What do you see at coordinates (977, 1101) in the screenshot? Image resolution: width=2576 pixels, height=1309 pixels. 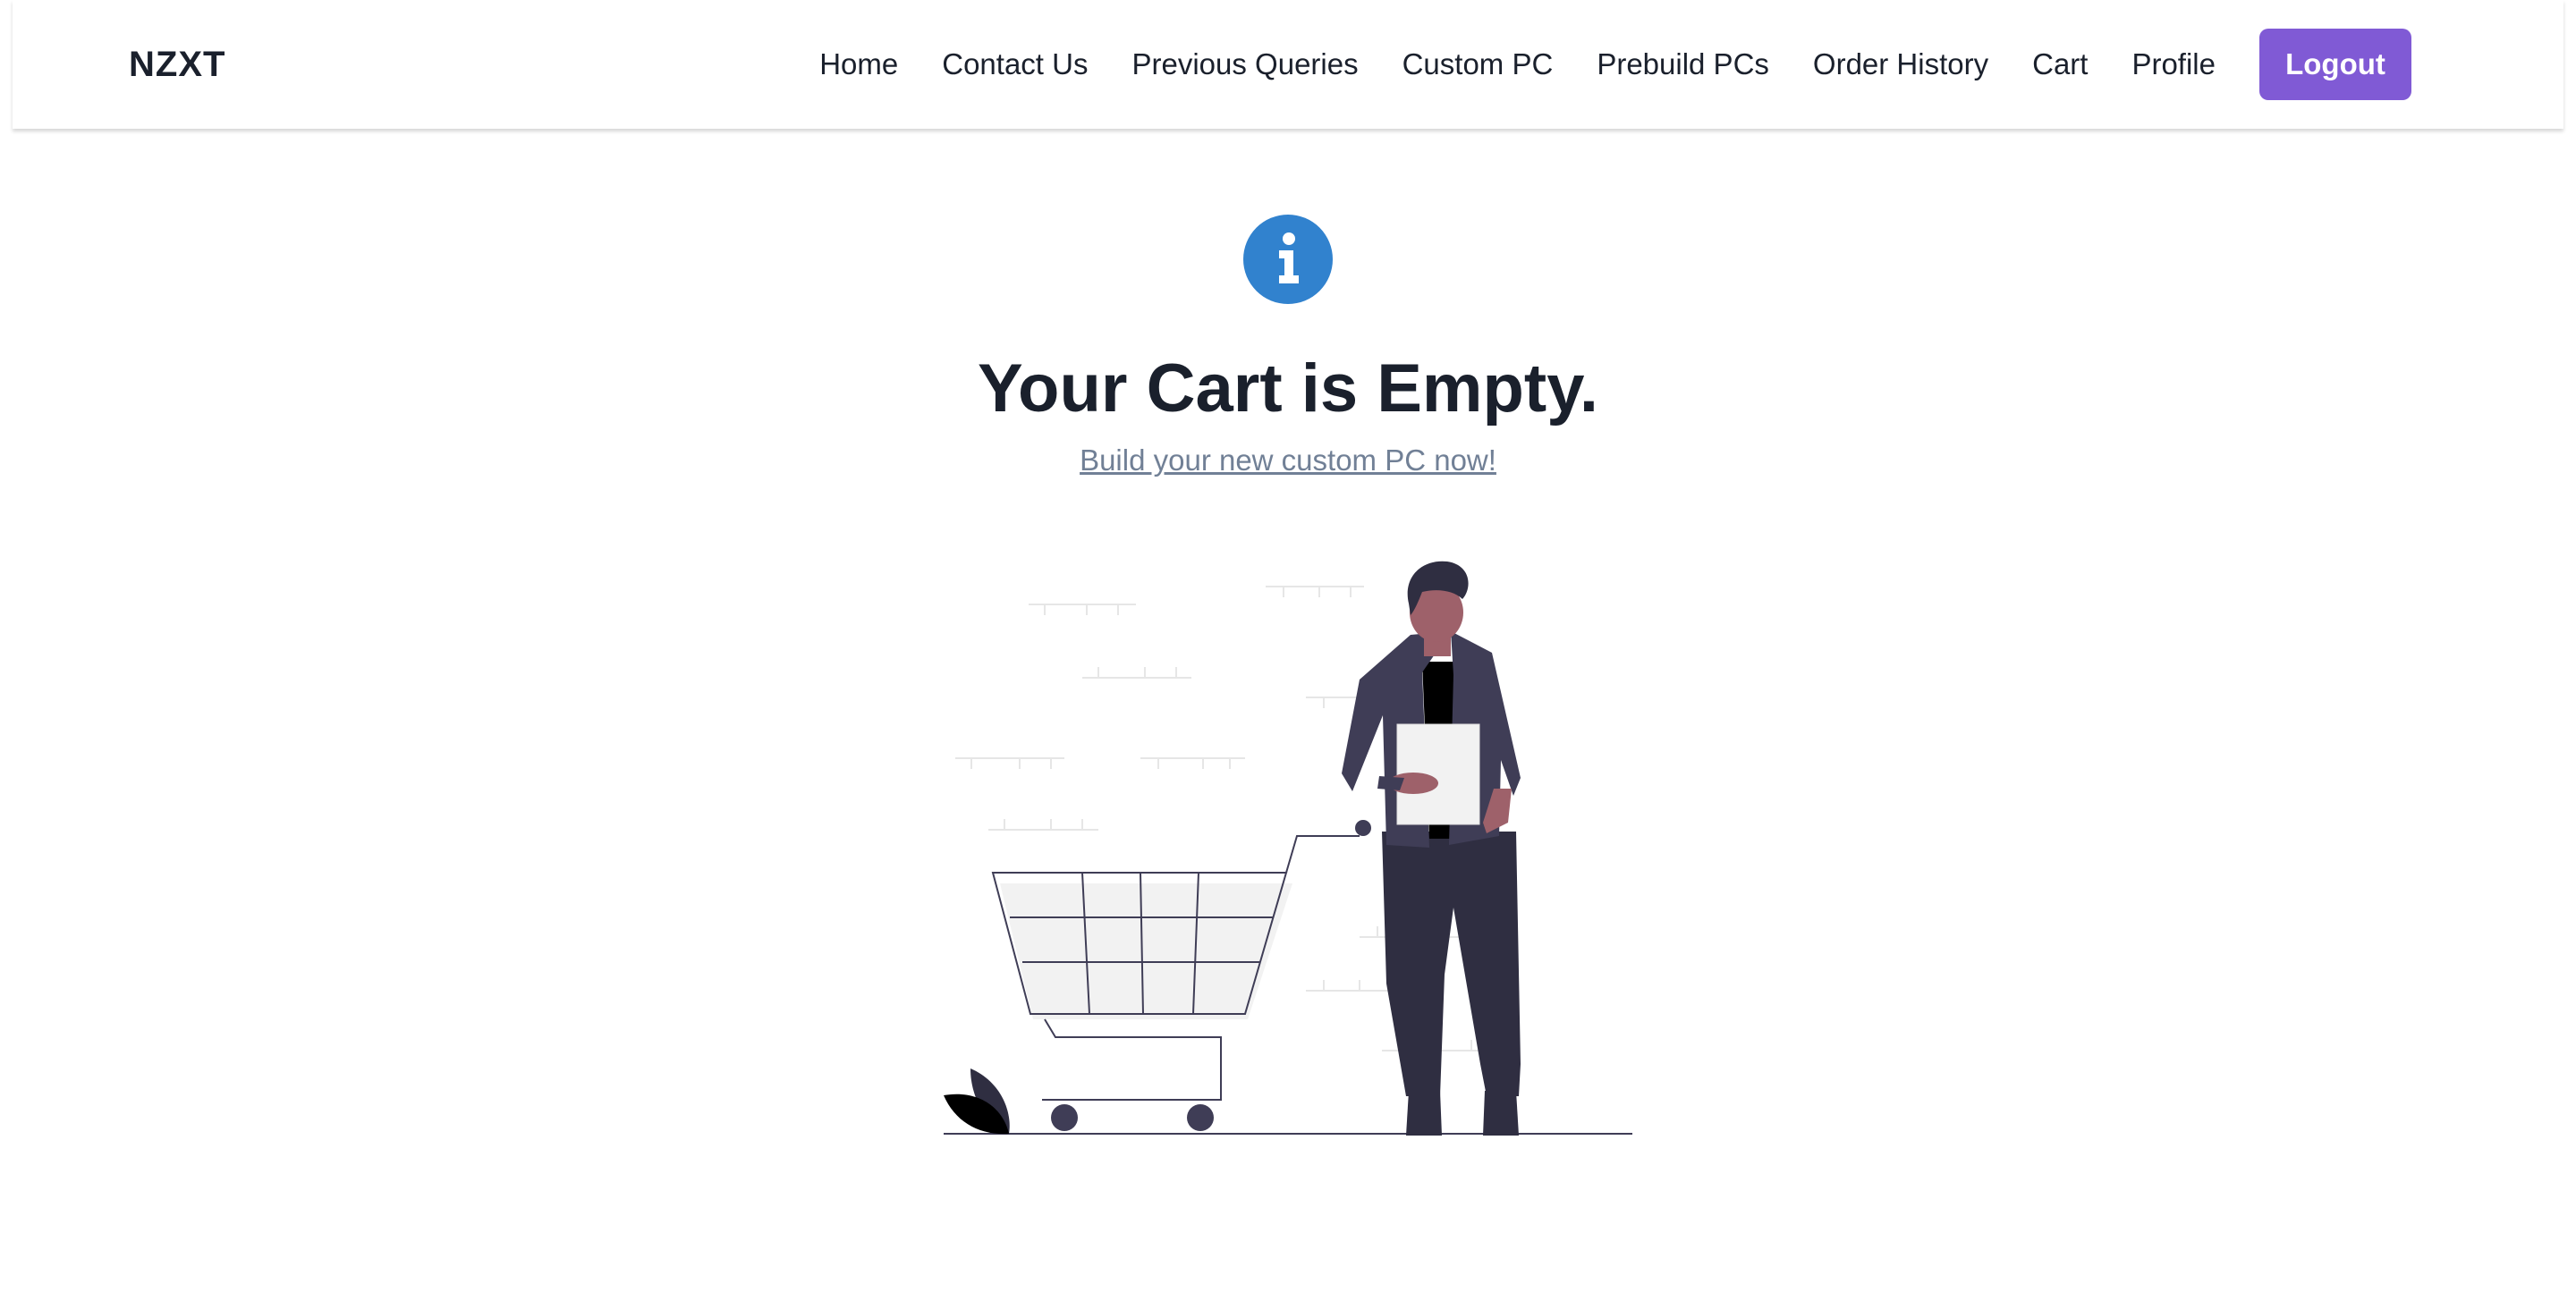 I see `plant` at bounding box center [977, 1101].